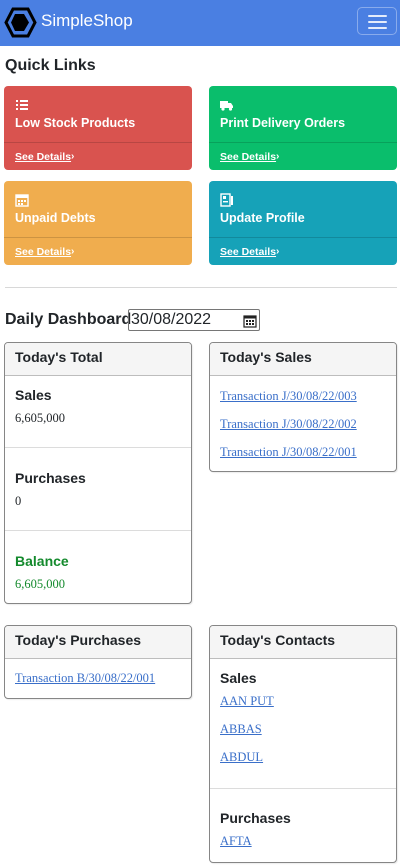  What do you see at coordinates (255, 818) in the screenshot?
I see `purchases-contacts-label: Purchases` at bounding box center [255, 818].